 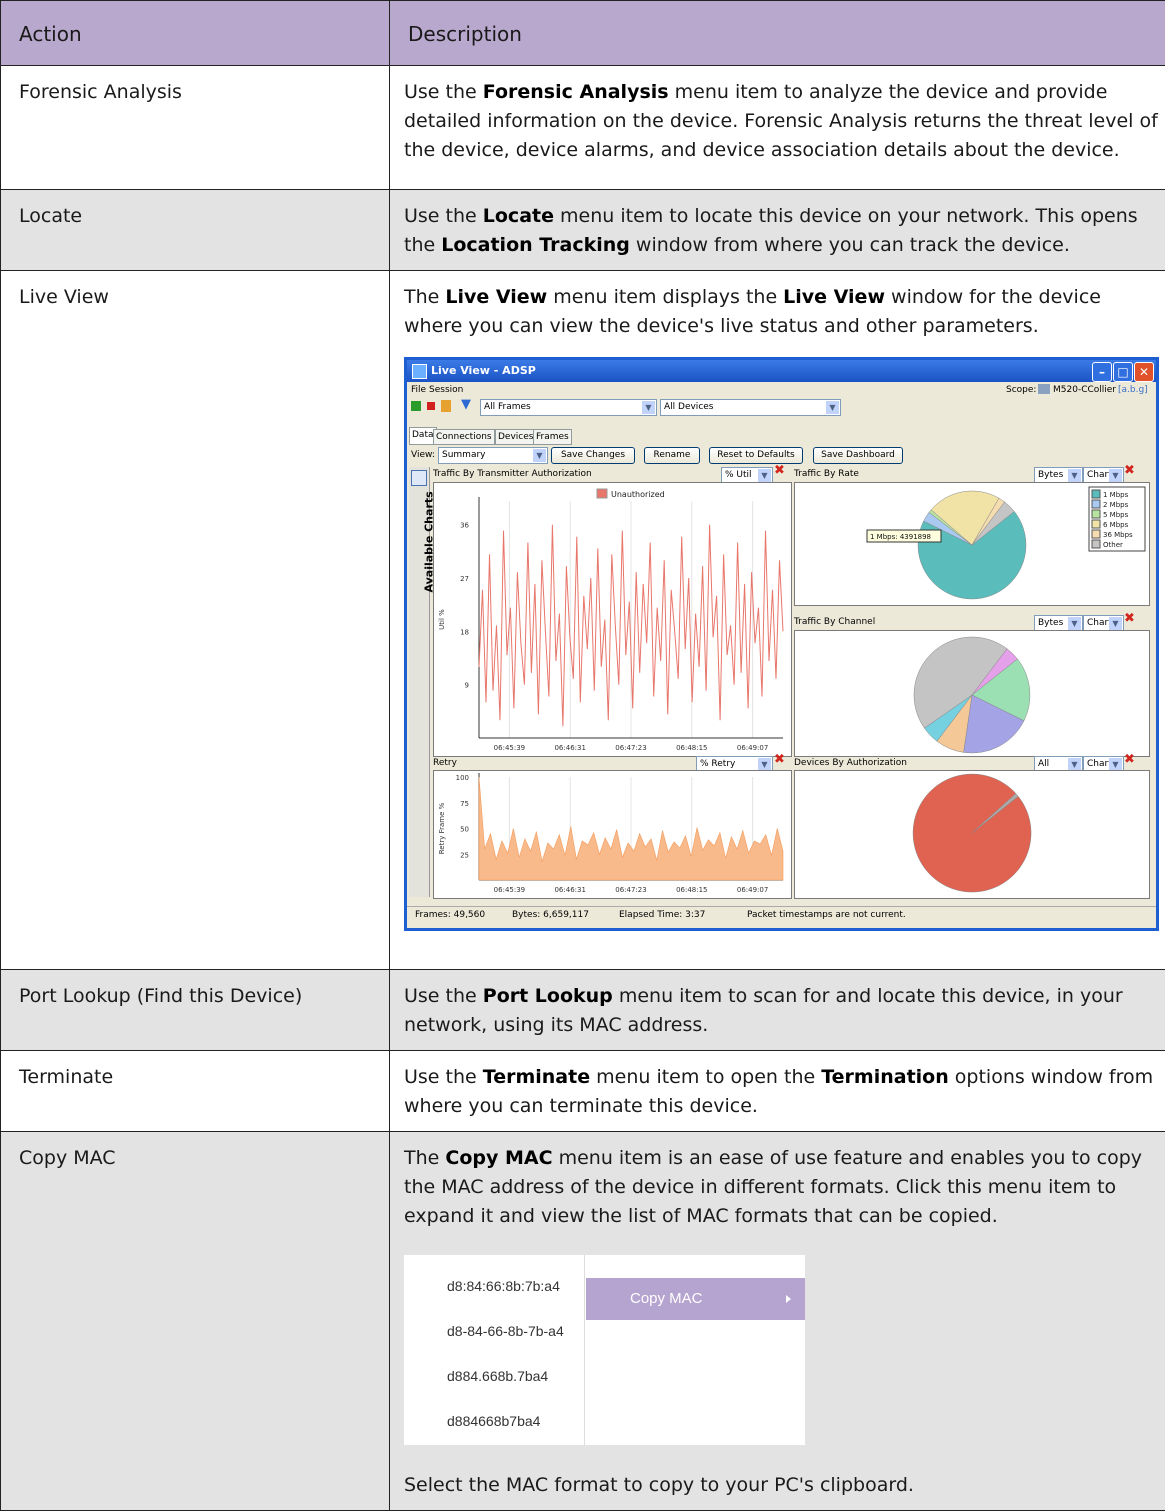 I want to click on rename-button: Rename, so click(x=672, y=455).